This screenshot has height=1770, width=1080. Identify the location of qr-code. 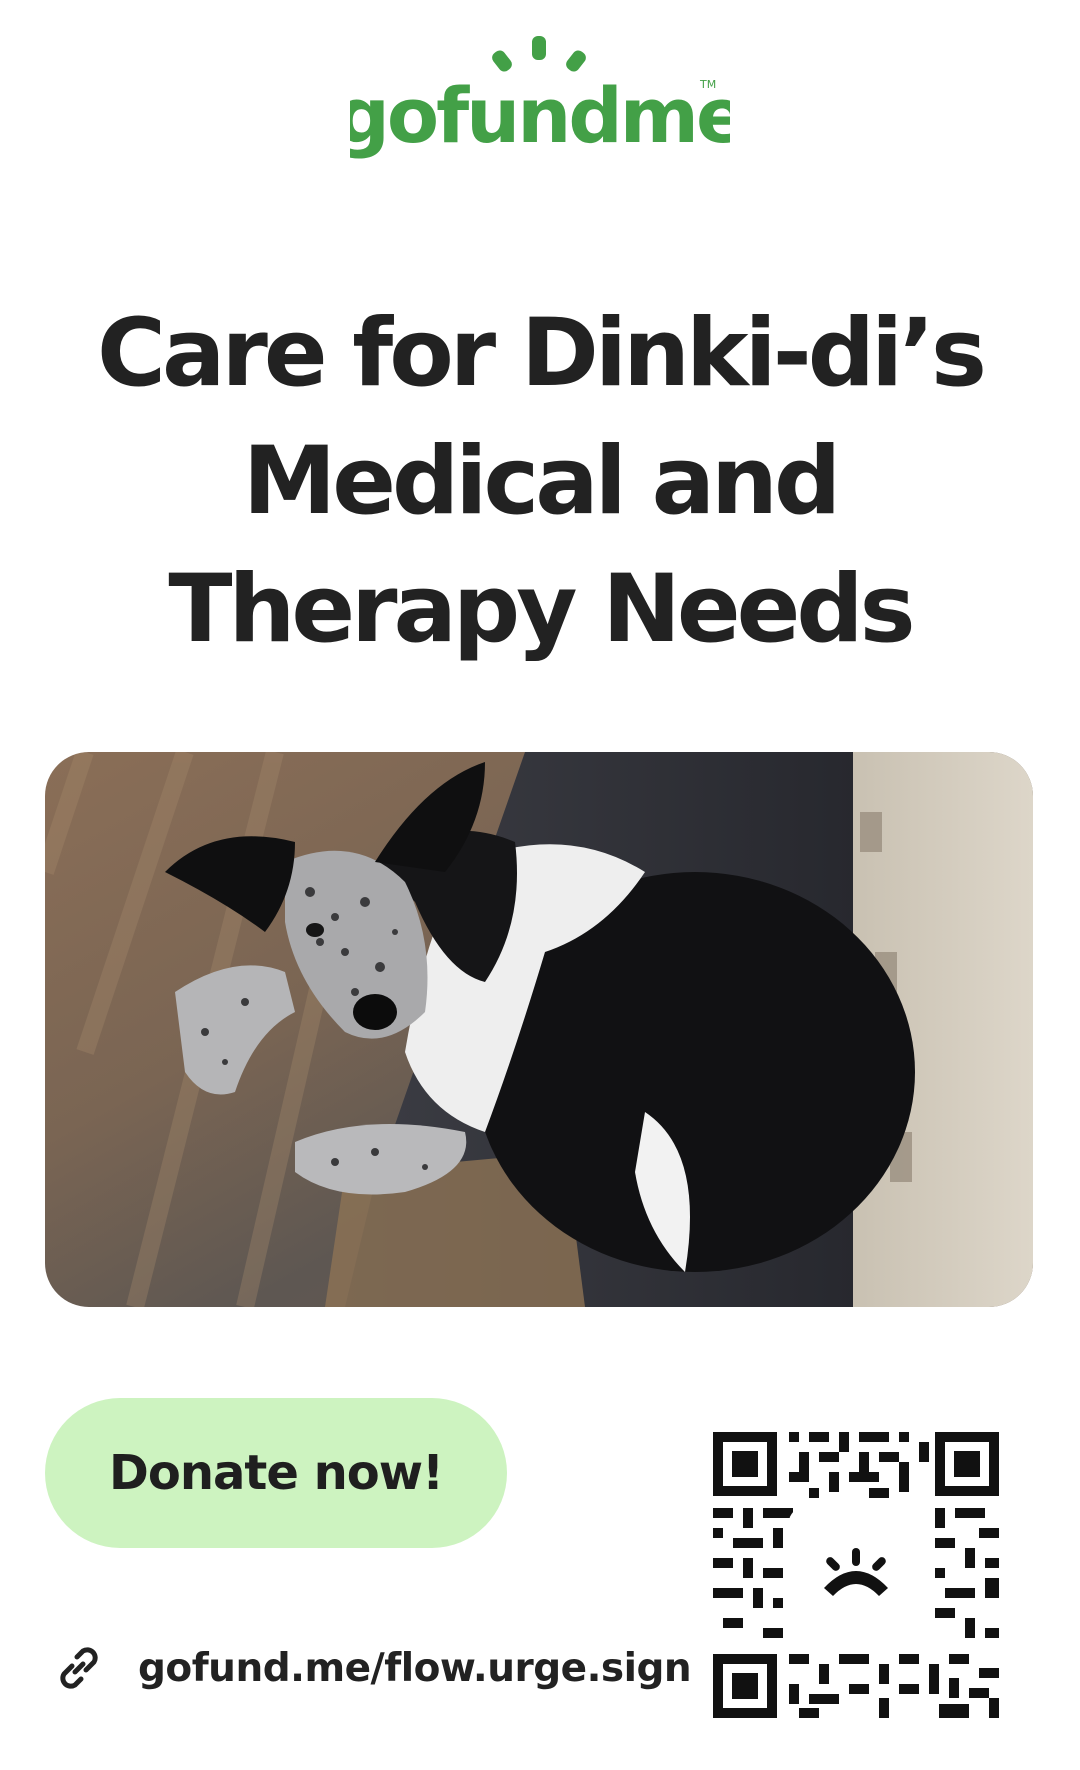
(856, 1575).